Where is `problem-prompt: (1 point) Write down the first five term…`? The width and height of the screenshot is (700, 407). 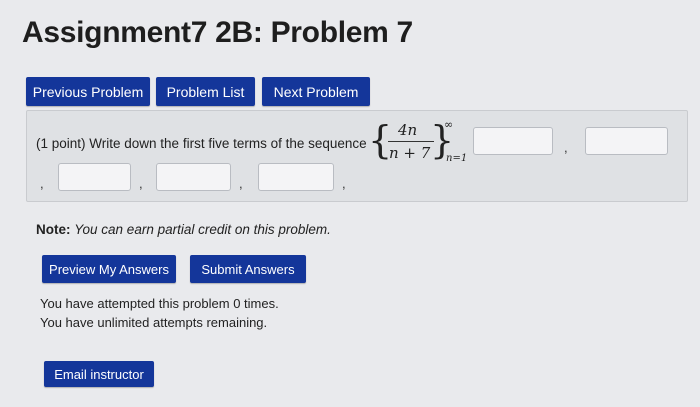 problem-prompt: (1 point) Write down the first five term… is located at coordinates (201, 143).